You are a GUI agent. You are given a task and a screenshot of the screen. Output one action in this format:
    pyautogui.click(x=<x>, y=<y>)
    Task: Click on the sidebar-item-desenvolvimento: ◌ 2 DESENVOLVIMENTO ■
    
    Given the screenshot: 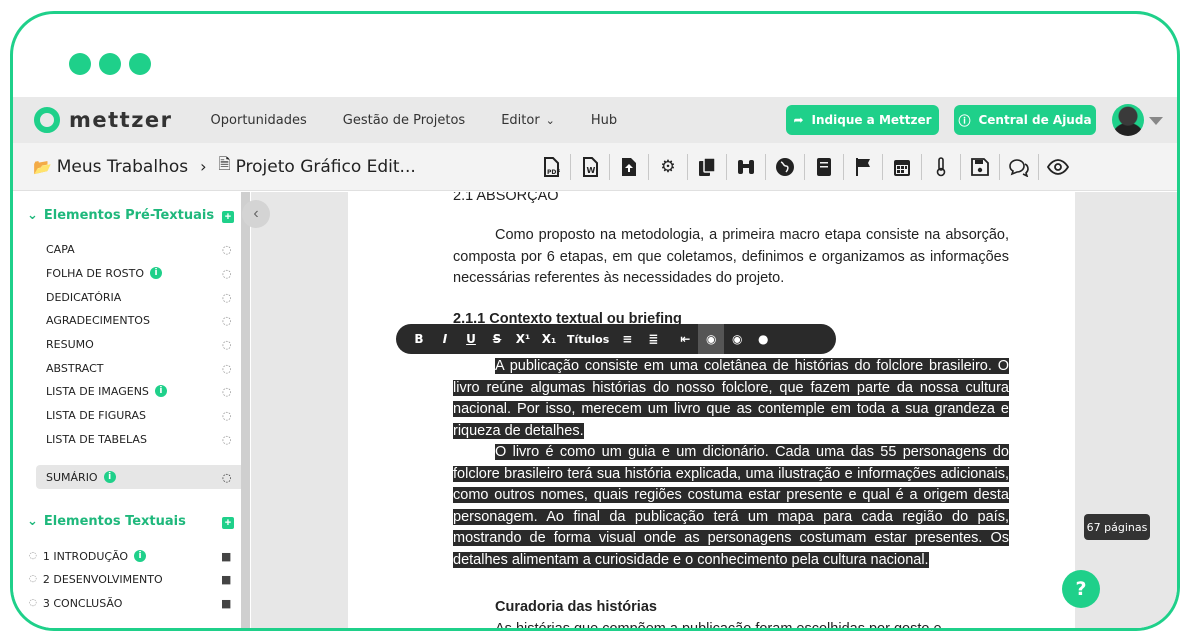 What is the action you would take?
    pyautogui.click(x=134, y=579)
    